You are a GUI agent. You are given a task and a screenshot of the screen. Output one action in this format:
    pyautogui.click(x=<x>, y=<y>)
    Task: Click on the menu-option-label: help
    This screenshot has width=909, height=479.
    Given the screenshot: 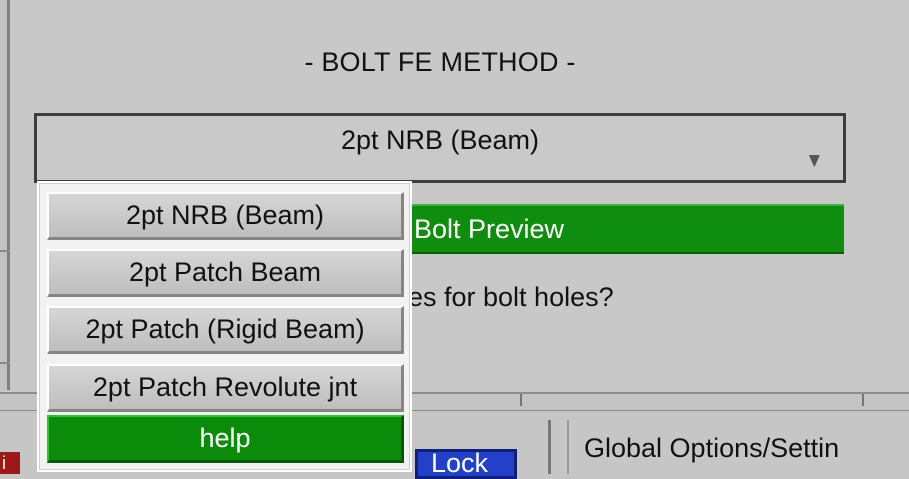 What is the action you would take?
    pyautogui.click(x=225, y=438)
    